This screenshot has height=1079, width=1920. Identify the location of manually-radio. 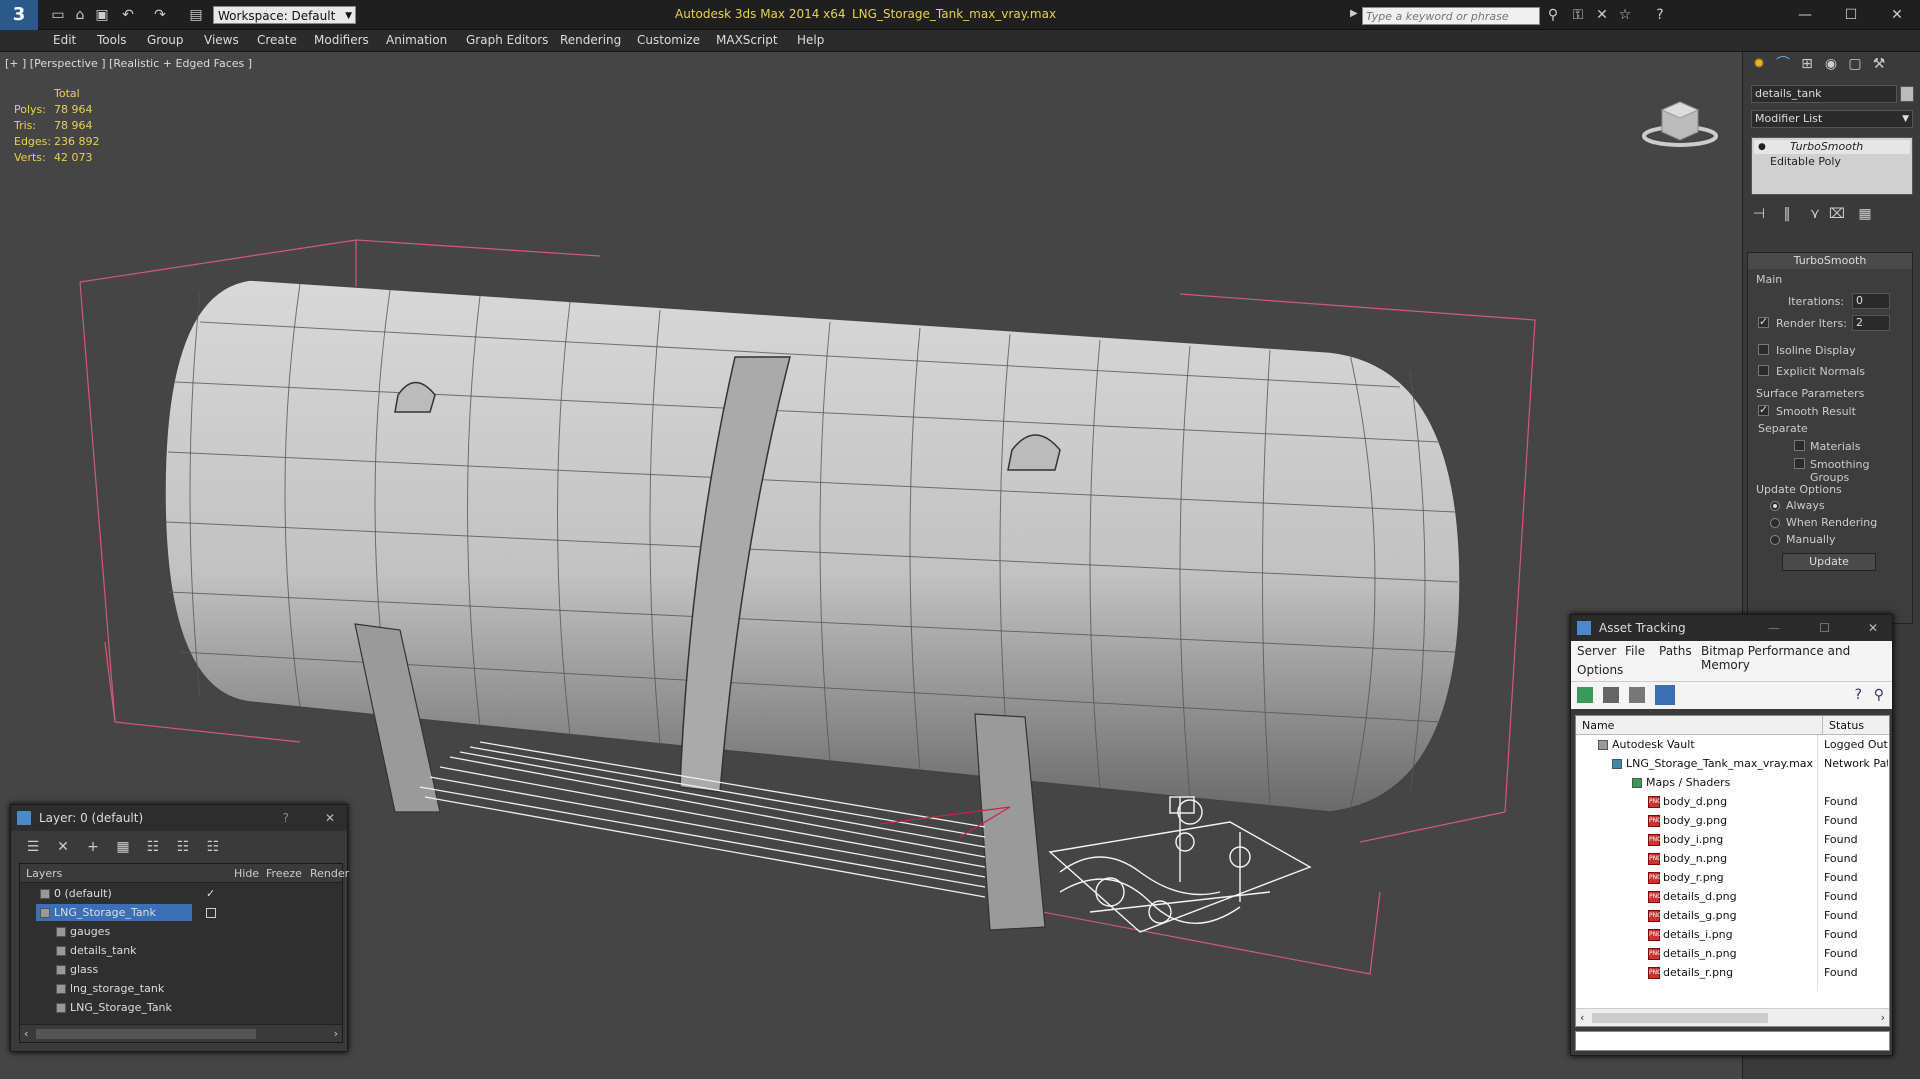
(1775, 540).